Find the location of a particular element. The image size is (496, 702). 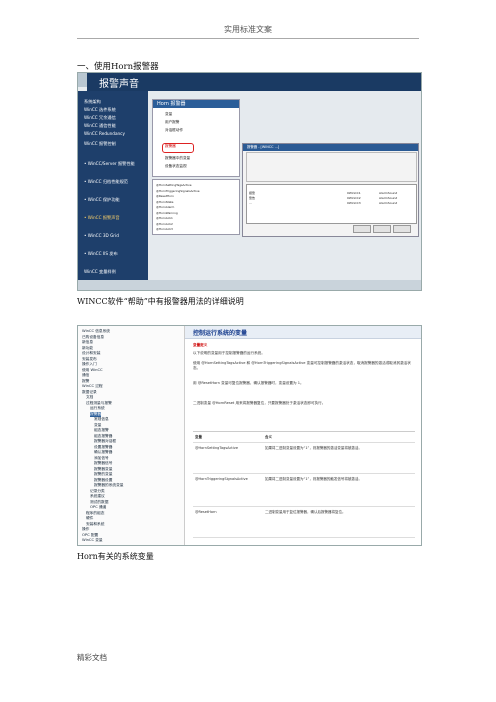

taskbar is located at coordinates (249, 285).